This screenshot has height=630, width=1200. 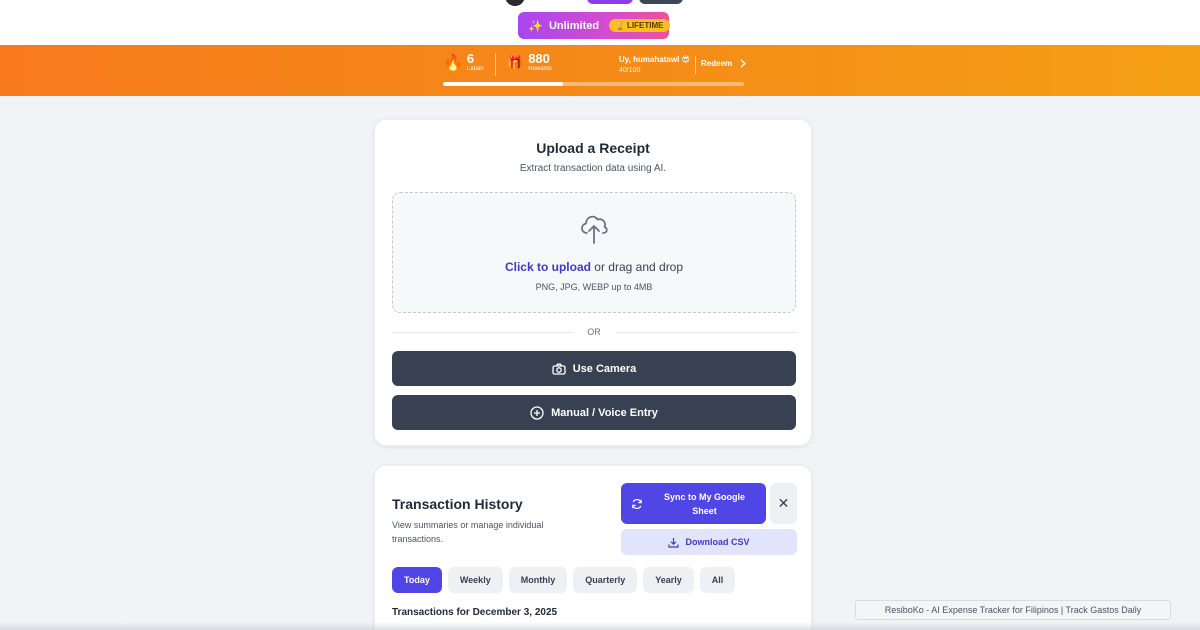 What do you see at coordinates (548, 267) in the screenshot?
I see `click-to-upload-link: Click to upload` at bounding box center [548, 267].